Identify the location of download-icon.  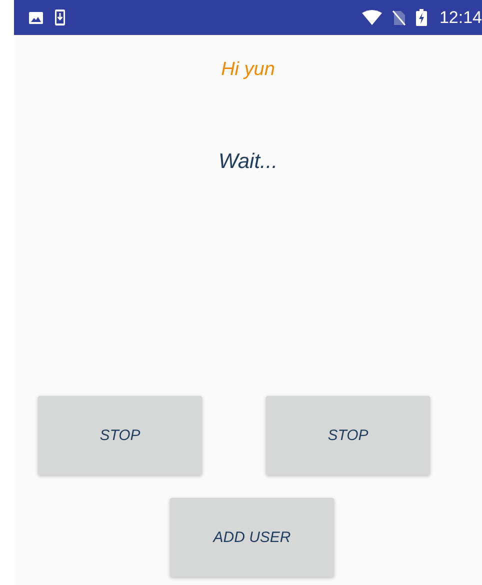
(60, 17).